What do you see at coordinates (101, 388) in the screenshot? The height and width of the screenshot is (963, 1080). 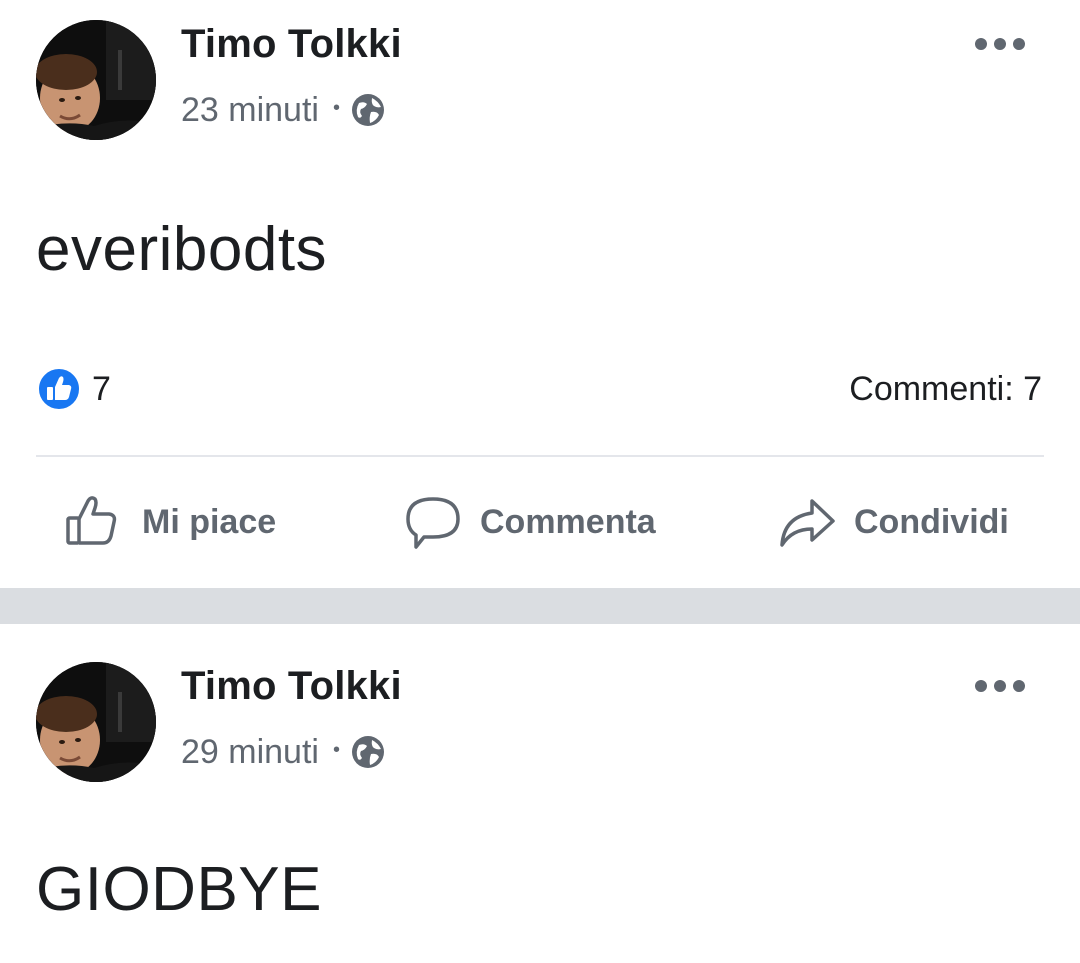 I see `reaction-count: 7` at bounding box center [101, 388].